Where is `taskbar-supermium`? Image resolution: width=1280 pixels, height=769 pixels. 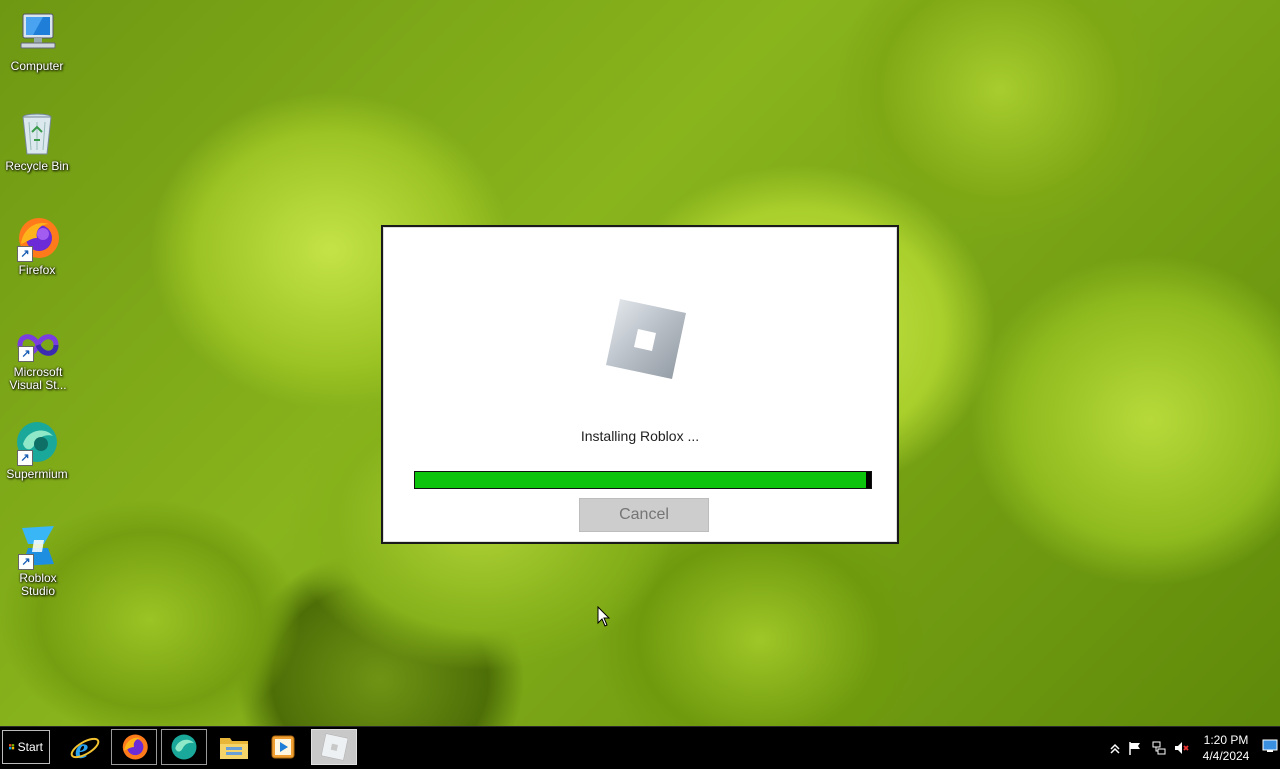
taskbar-supermium is located at coordinates (184, 747).